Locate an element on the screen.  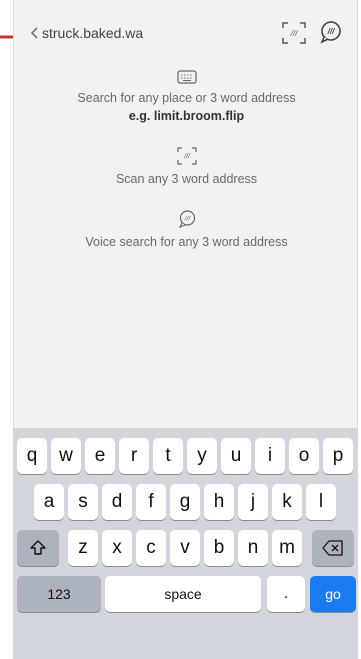
key-s: s is located at coordinates (83, 502).